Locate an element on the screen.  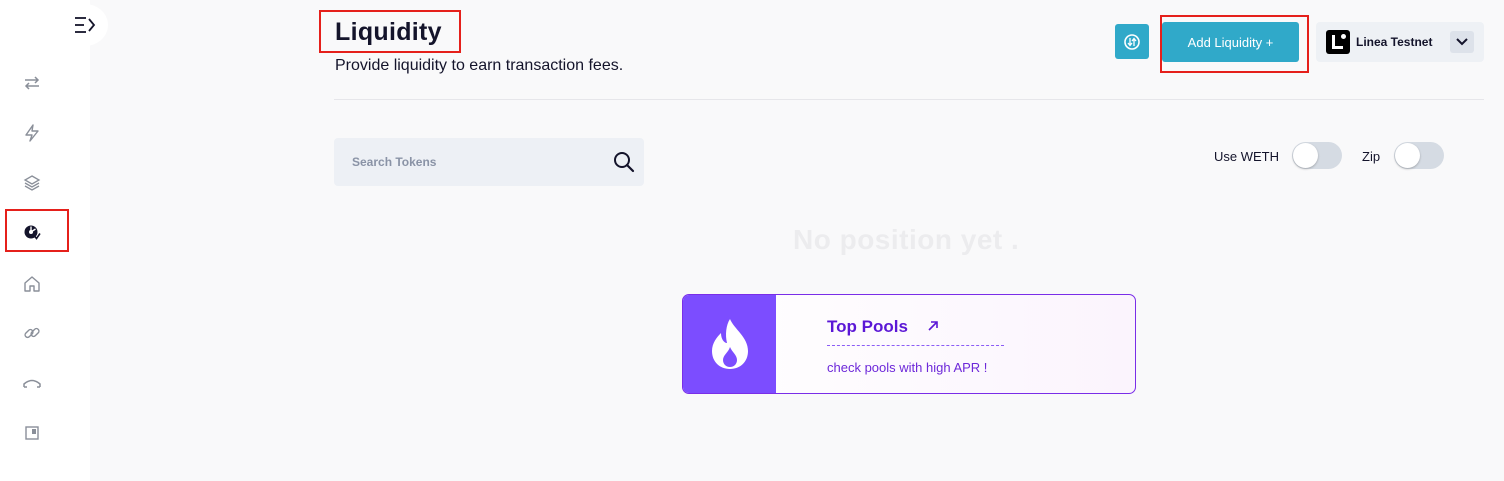
network-name: Linea Testnet is located at coordinates (1394, 42).